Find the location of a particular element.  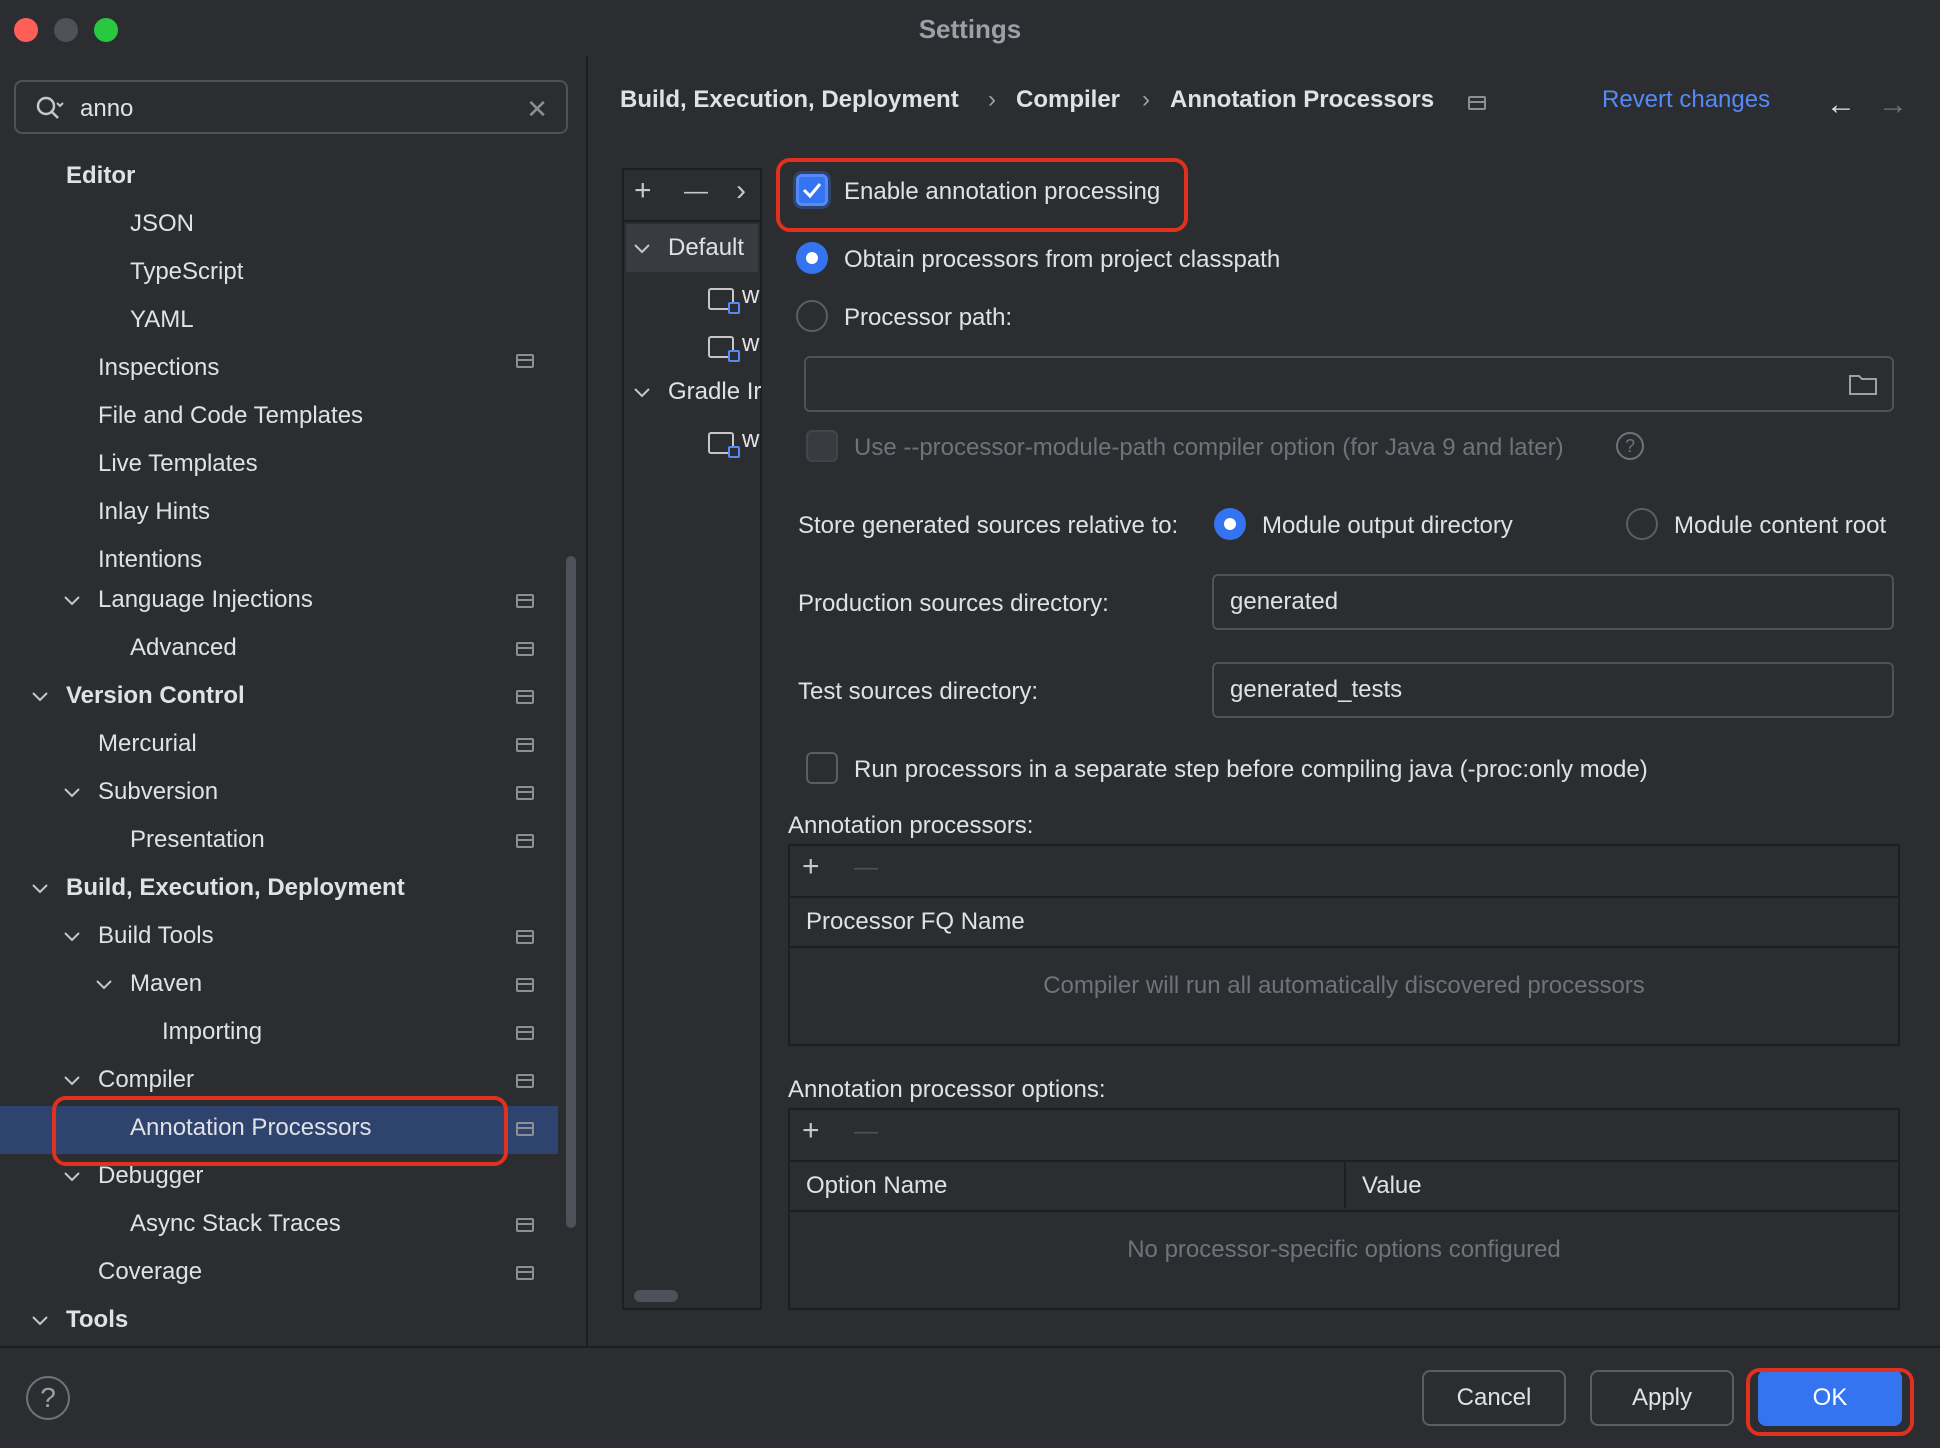

sidebar-item-yaml: YAML is located at coordinates (162, 320).